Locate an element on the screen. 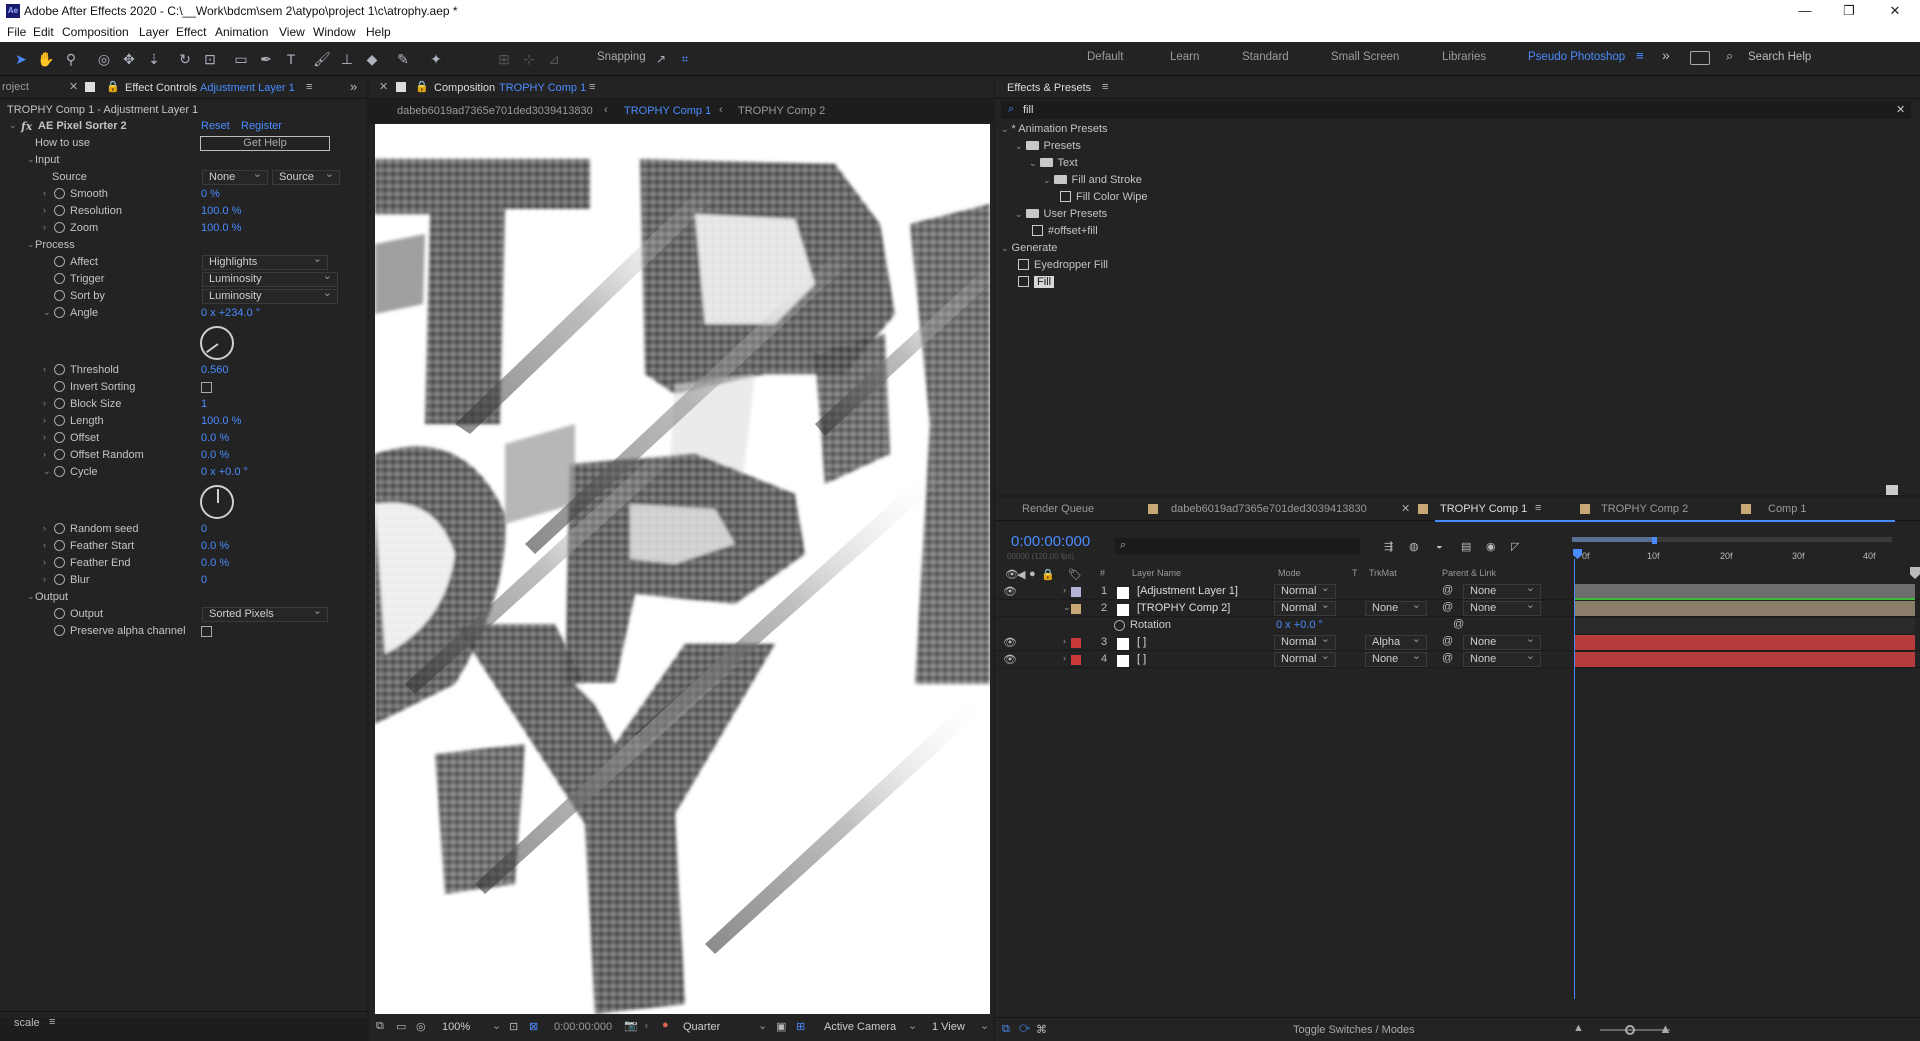 This screenshot has height=1041, width=1920. effects-tree-item: #offset+fill is located at coordinates (1063, 231).